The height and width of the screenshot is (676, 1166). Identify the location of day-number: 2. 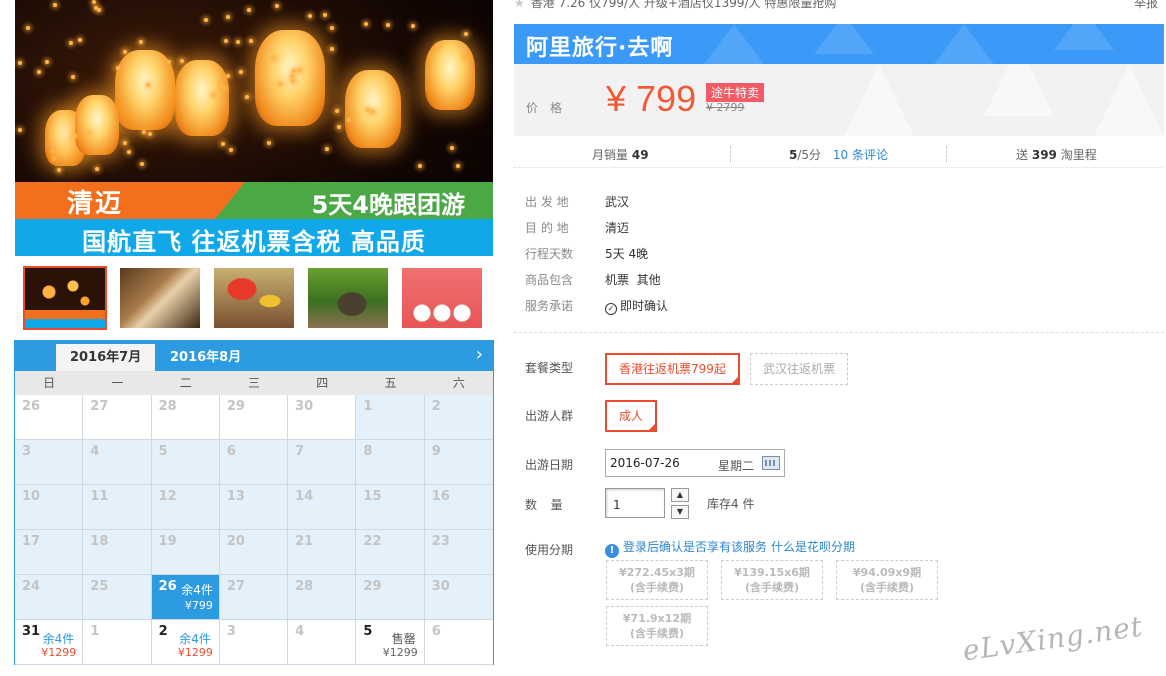
(436, 406).